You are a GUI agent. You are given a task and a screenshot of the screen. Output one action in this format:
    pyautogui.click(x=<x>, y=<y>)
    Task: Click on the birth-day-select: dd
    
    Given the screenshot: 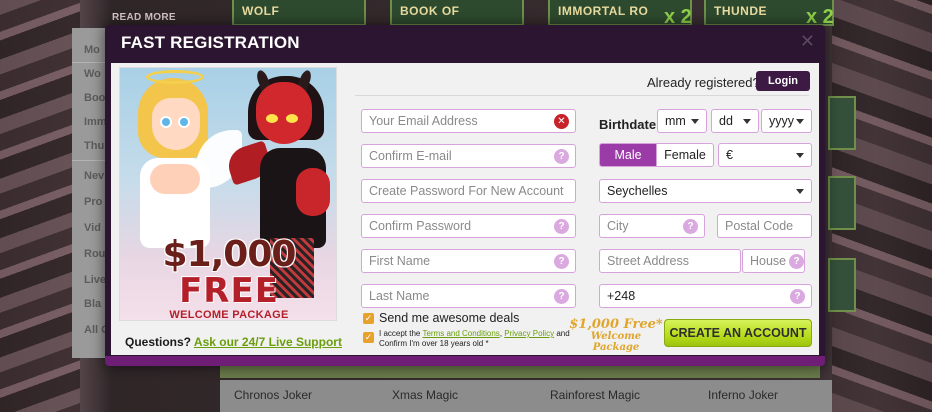 What is the action you would take?
    pyautogui.click(x=735, y=121)
    